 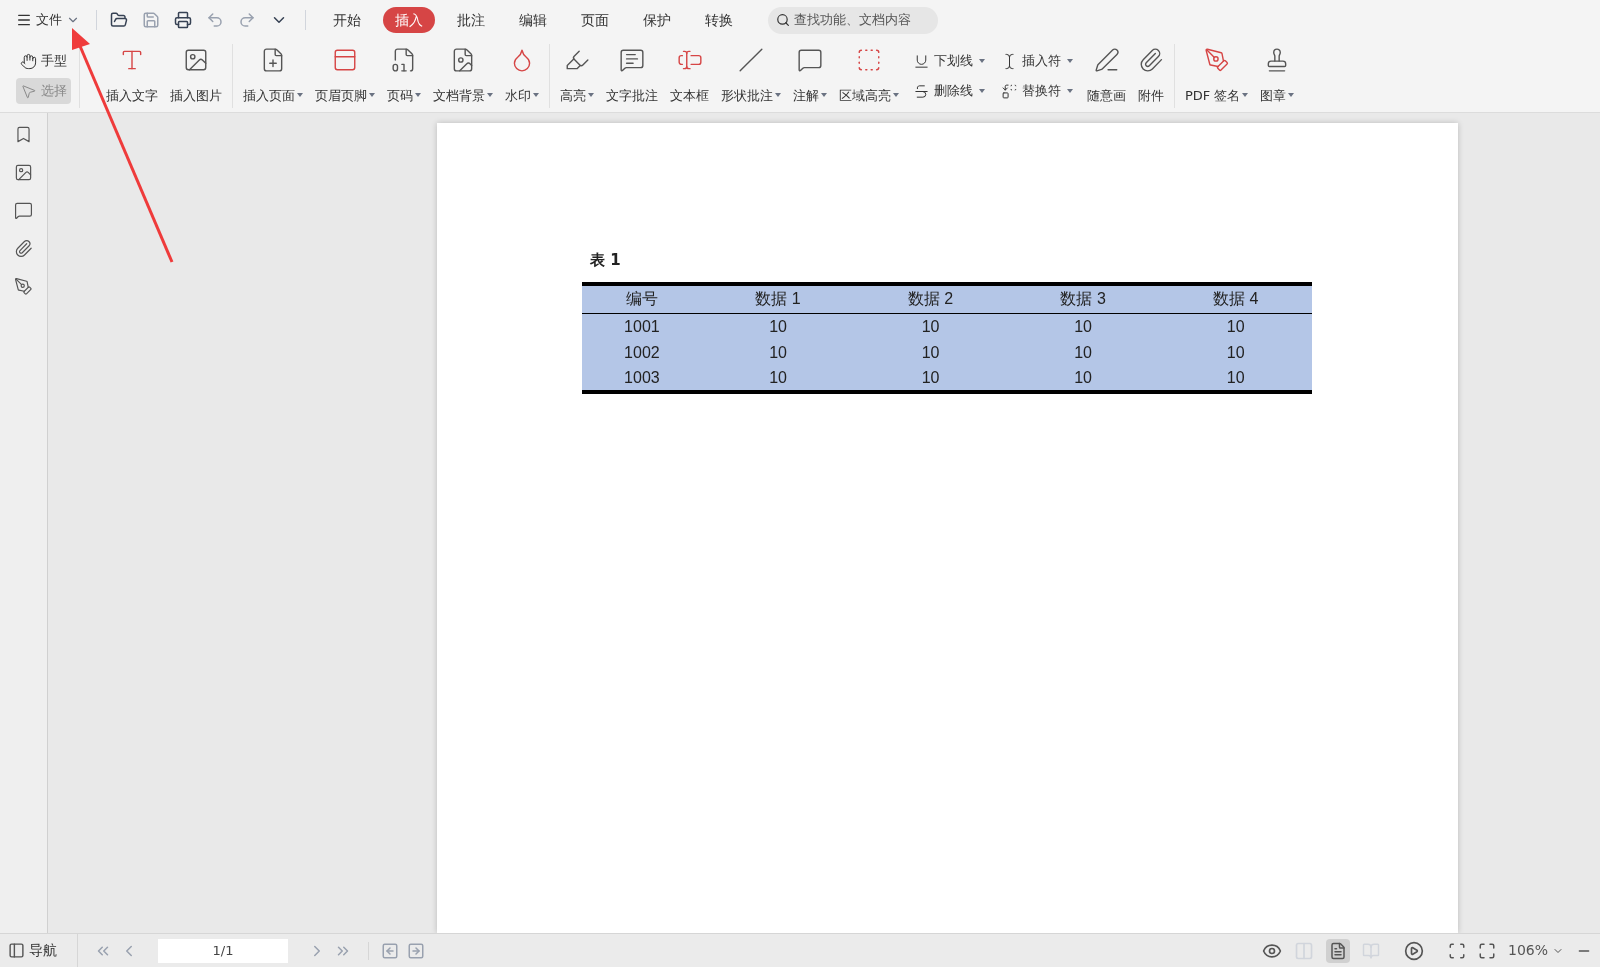 What do you see at coordinates (657, 20) in the screenshot?
I see `ribbon-tab: 保护` at bounding box center [657, 20].